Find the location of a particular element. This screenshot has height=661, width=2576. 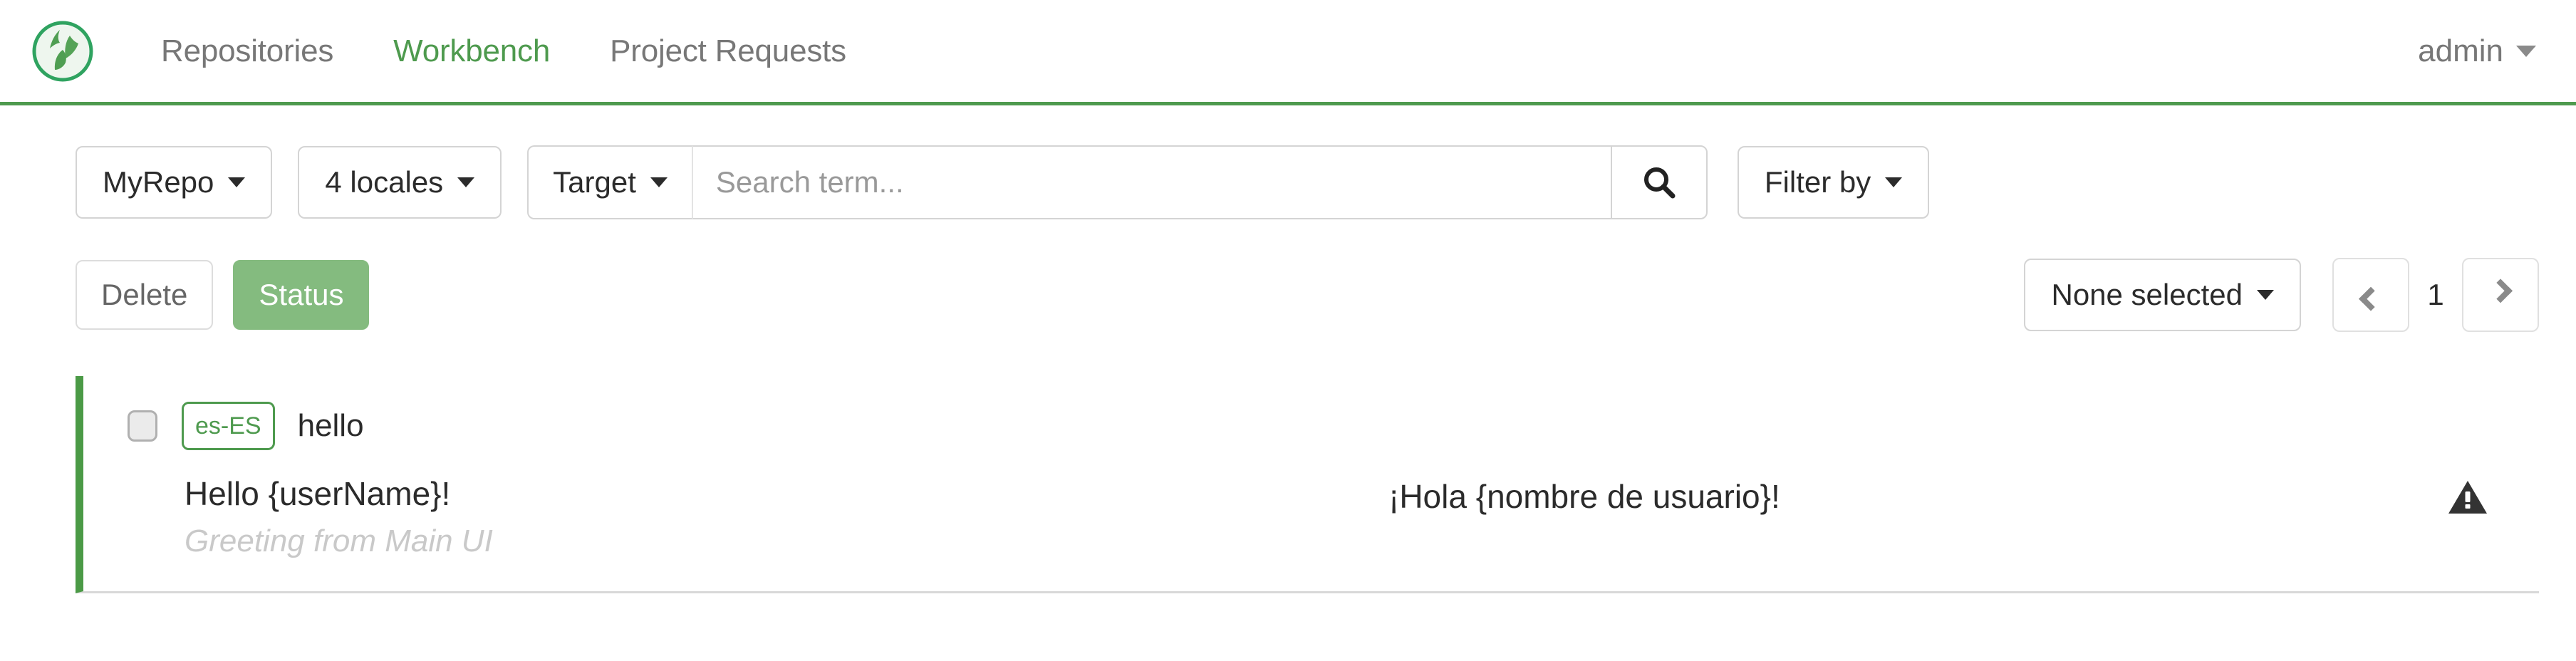

repository-selector-label: MyRepo is located at coordinates (158, 182).